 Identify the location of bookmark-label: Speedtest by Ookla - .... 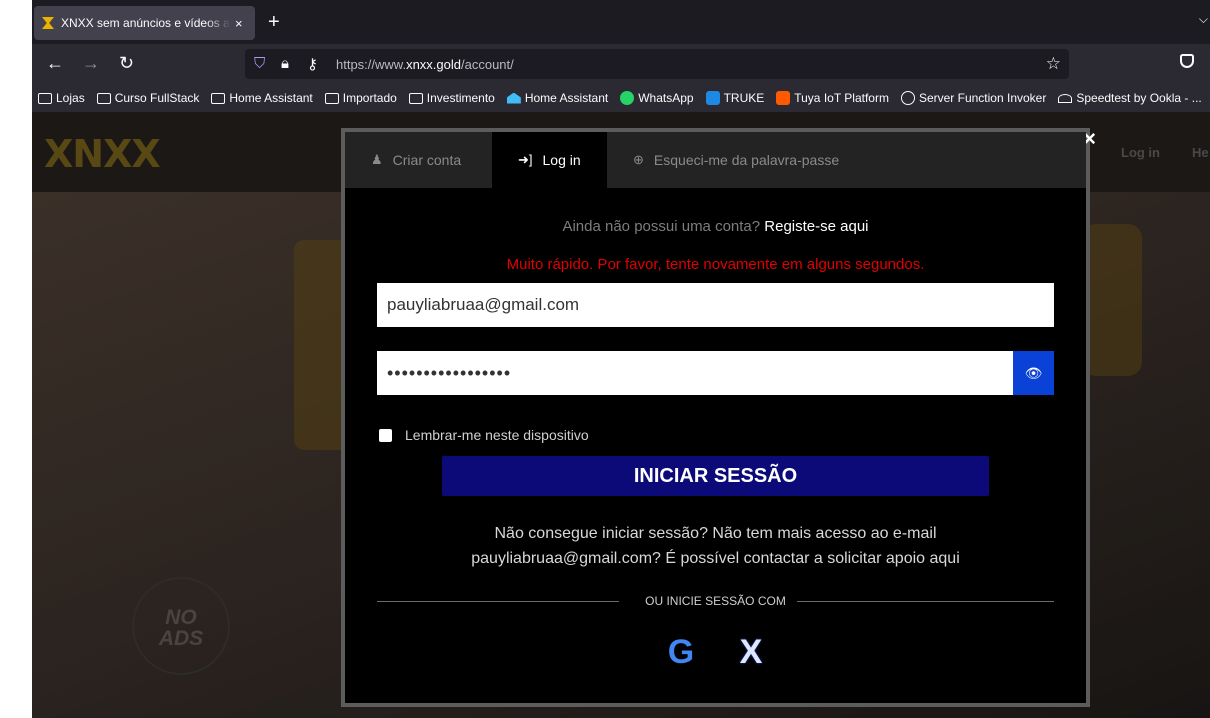
(1139, 98).